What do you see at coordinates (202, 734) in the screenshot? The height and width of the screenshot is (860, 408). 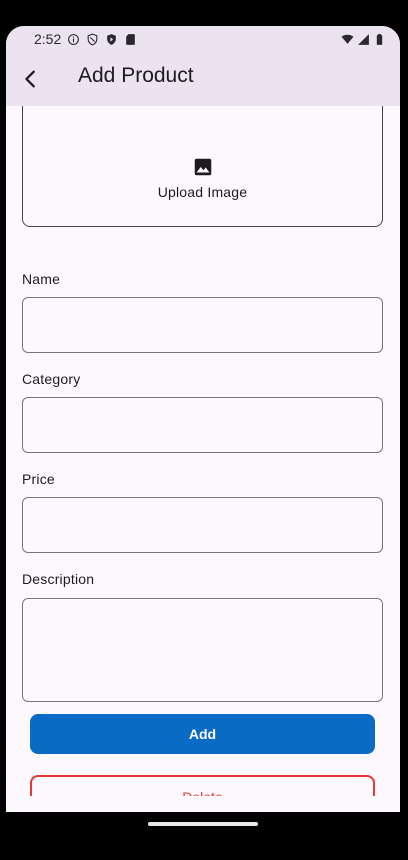 I see `add-button: Add` at bounding box center [202, 734].